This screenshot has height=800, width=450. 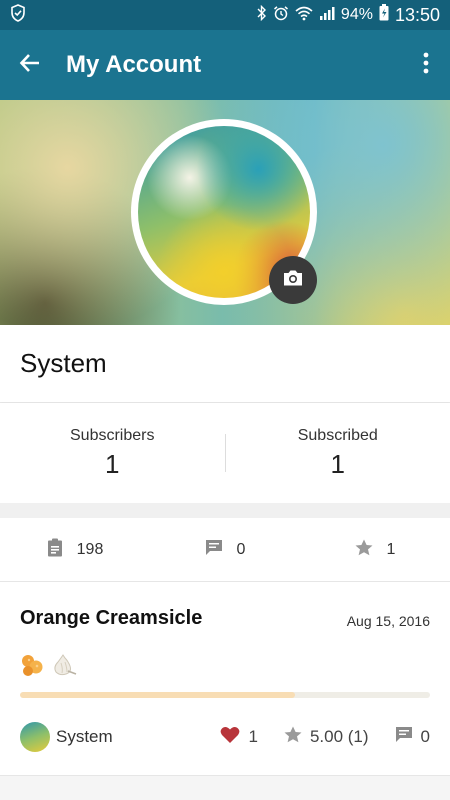 I want to click on profile-name: System, so click(x=63, y=363).